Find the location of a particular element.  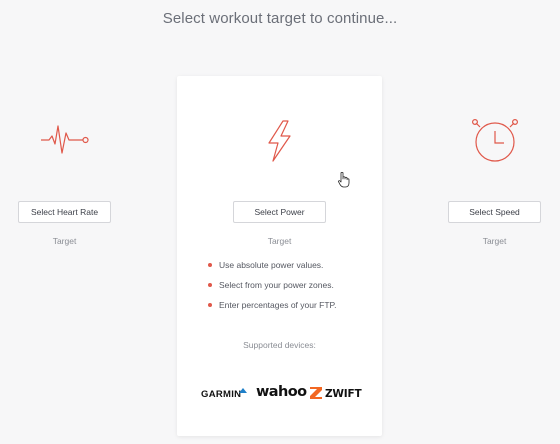

lightning-icon is located at coordinates (279, 141).